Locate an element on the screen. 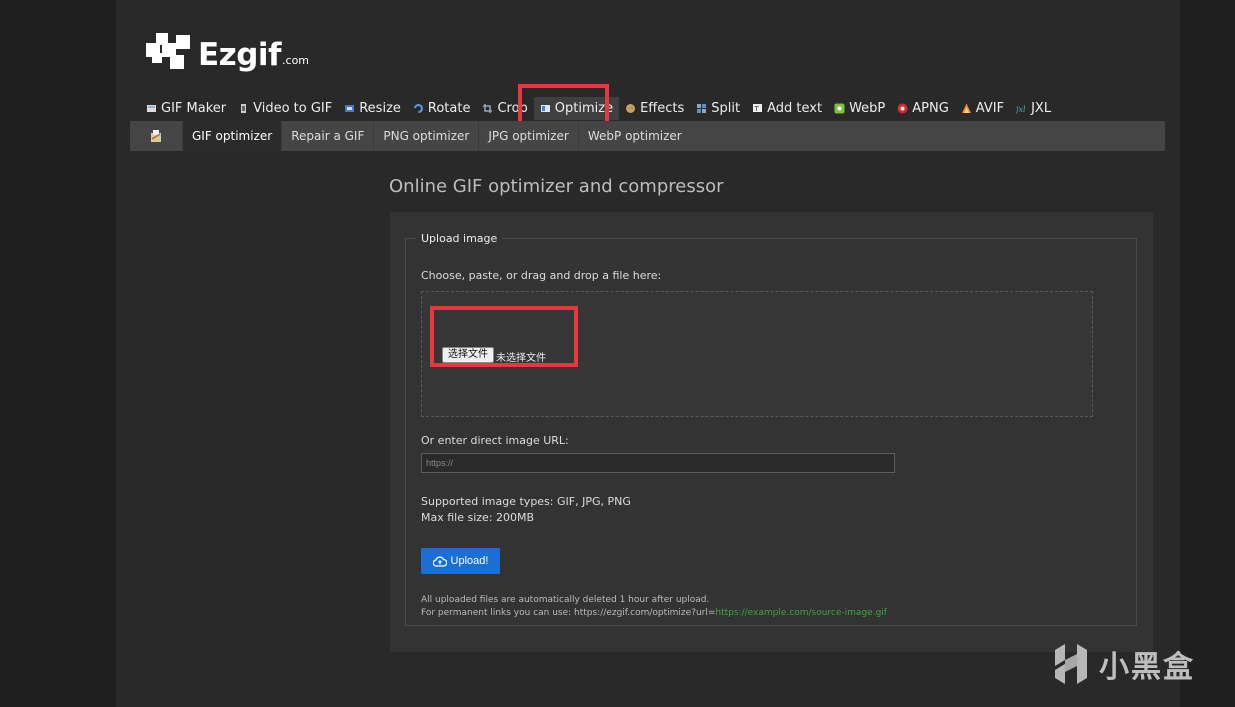 This screenshot has height=707, width=1235. tools-icon is located at coordinates (156, 136).